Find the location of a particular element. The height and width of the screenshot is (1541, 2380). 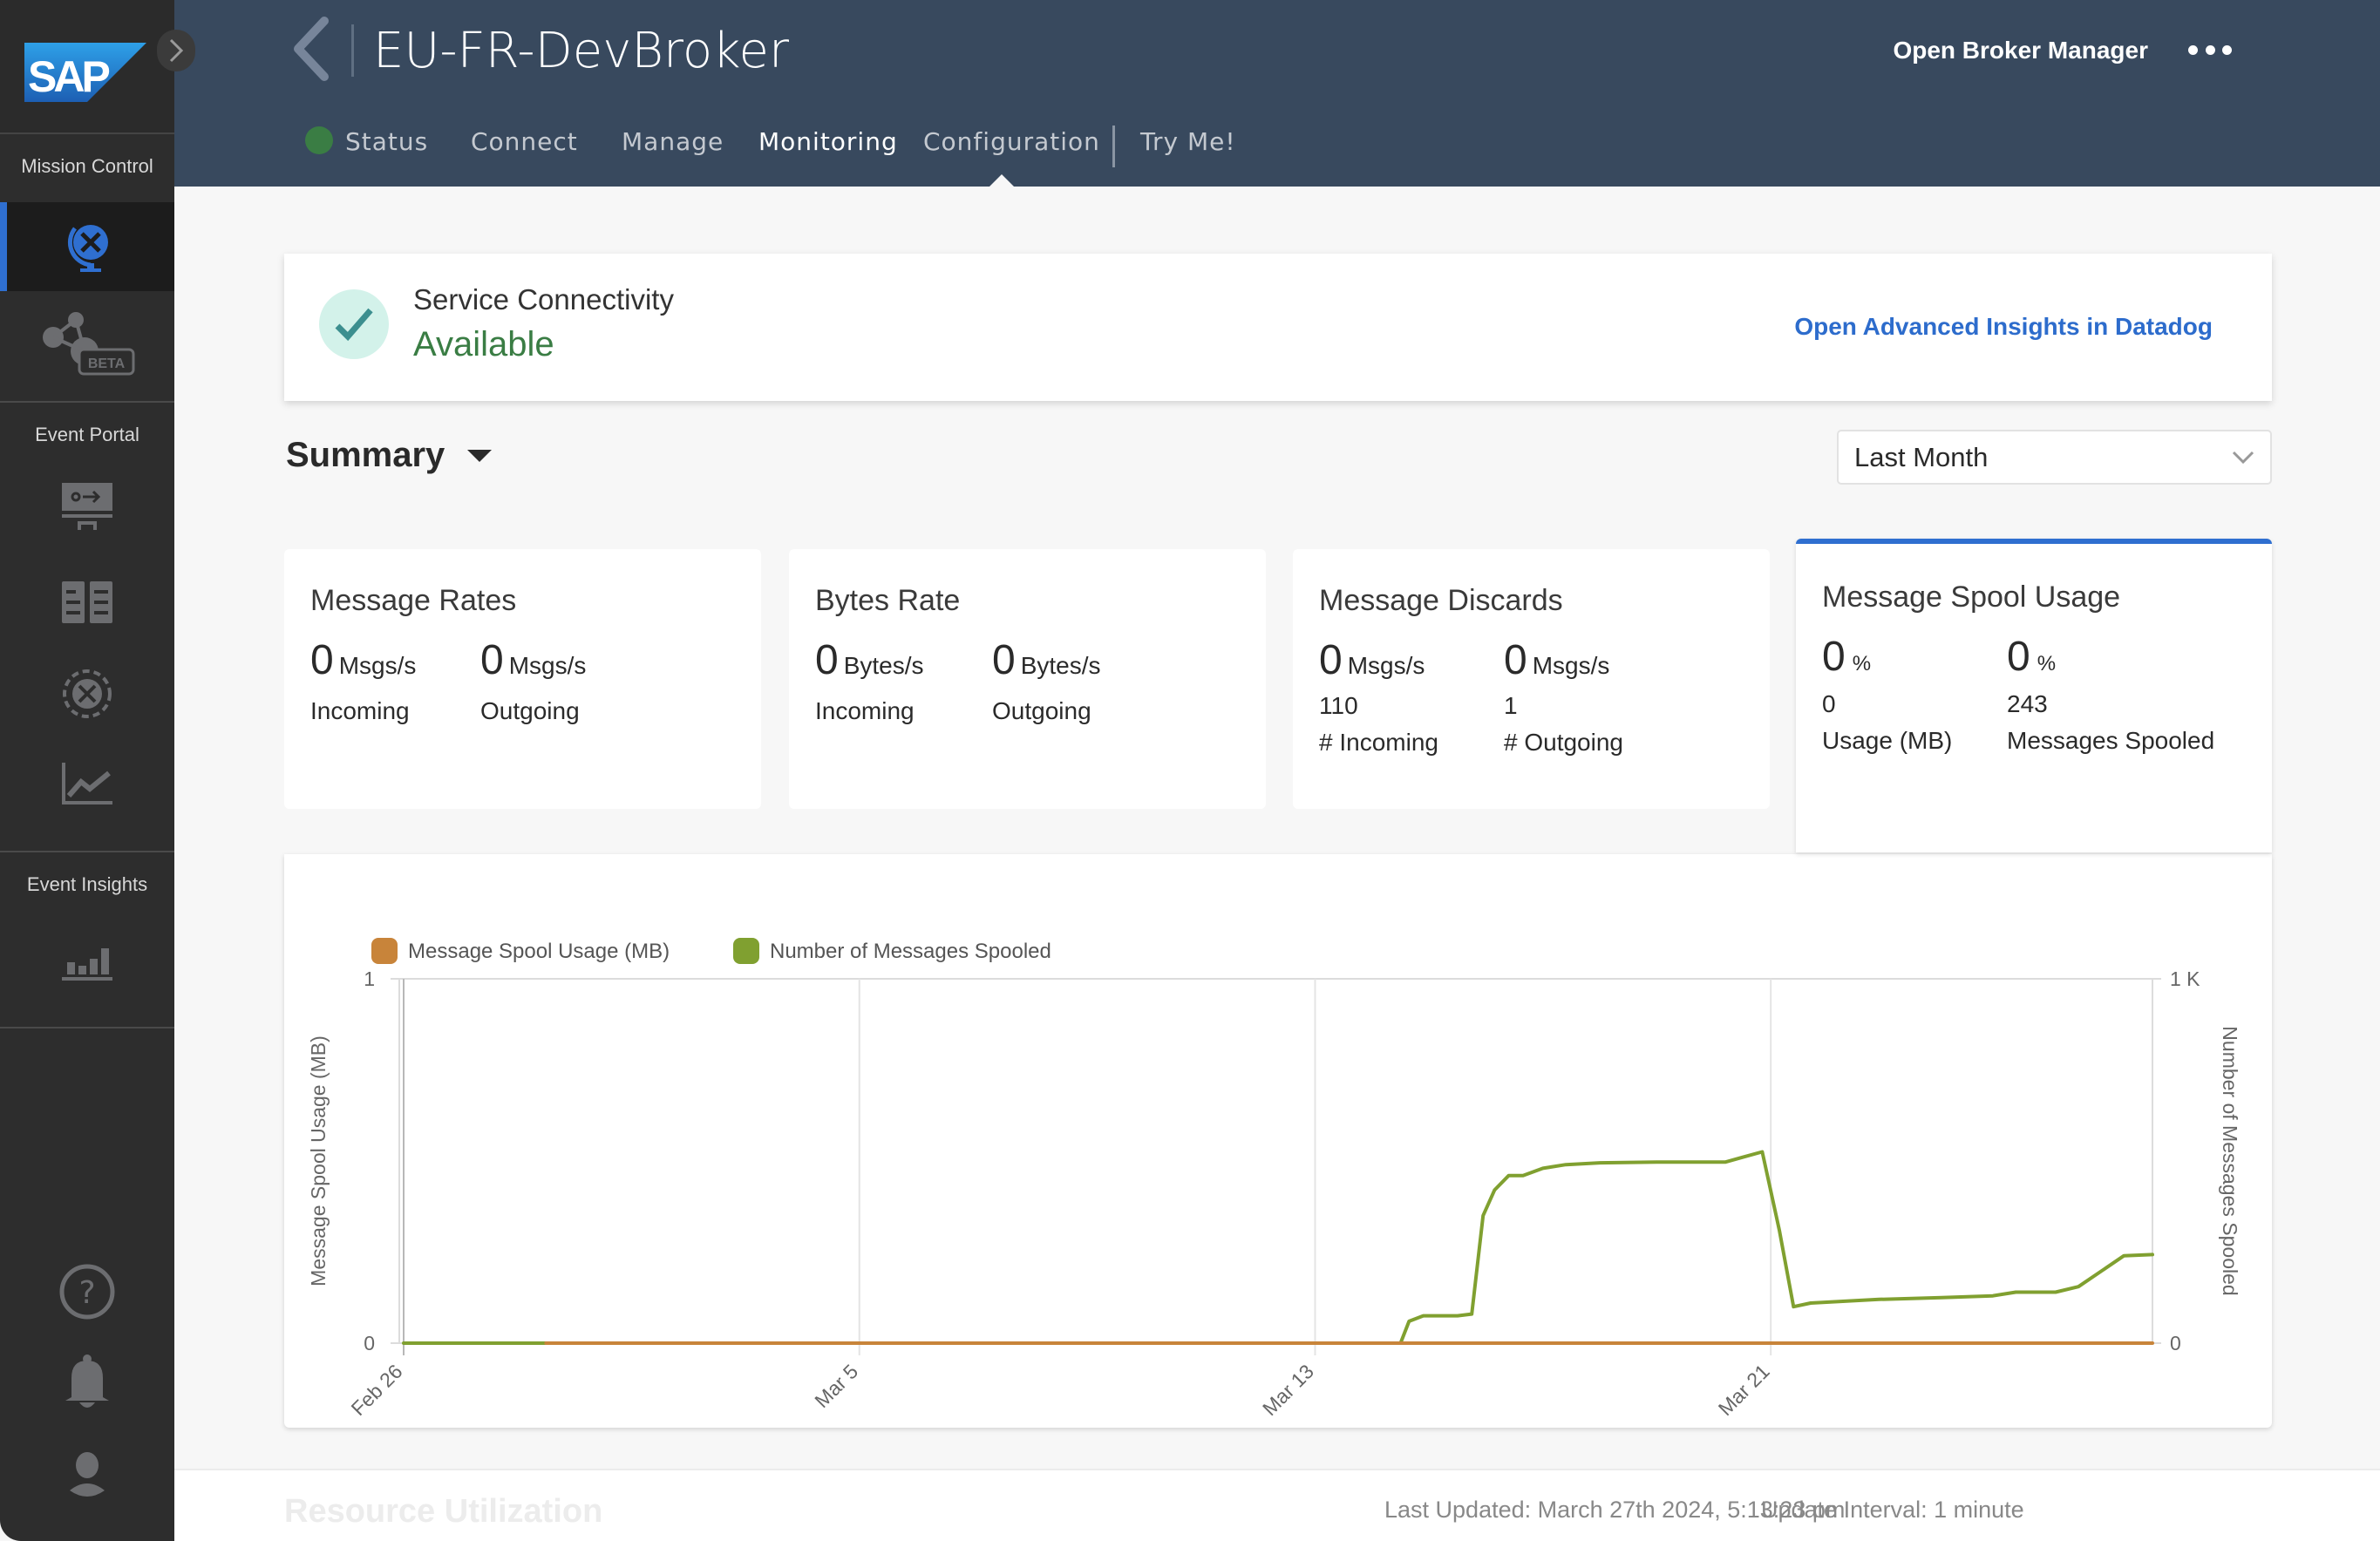

back-arrow-icon is located at coordinates (310, 49).